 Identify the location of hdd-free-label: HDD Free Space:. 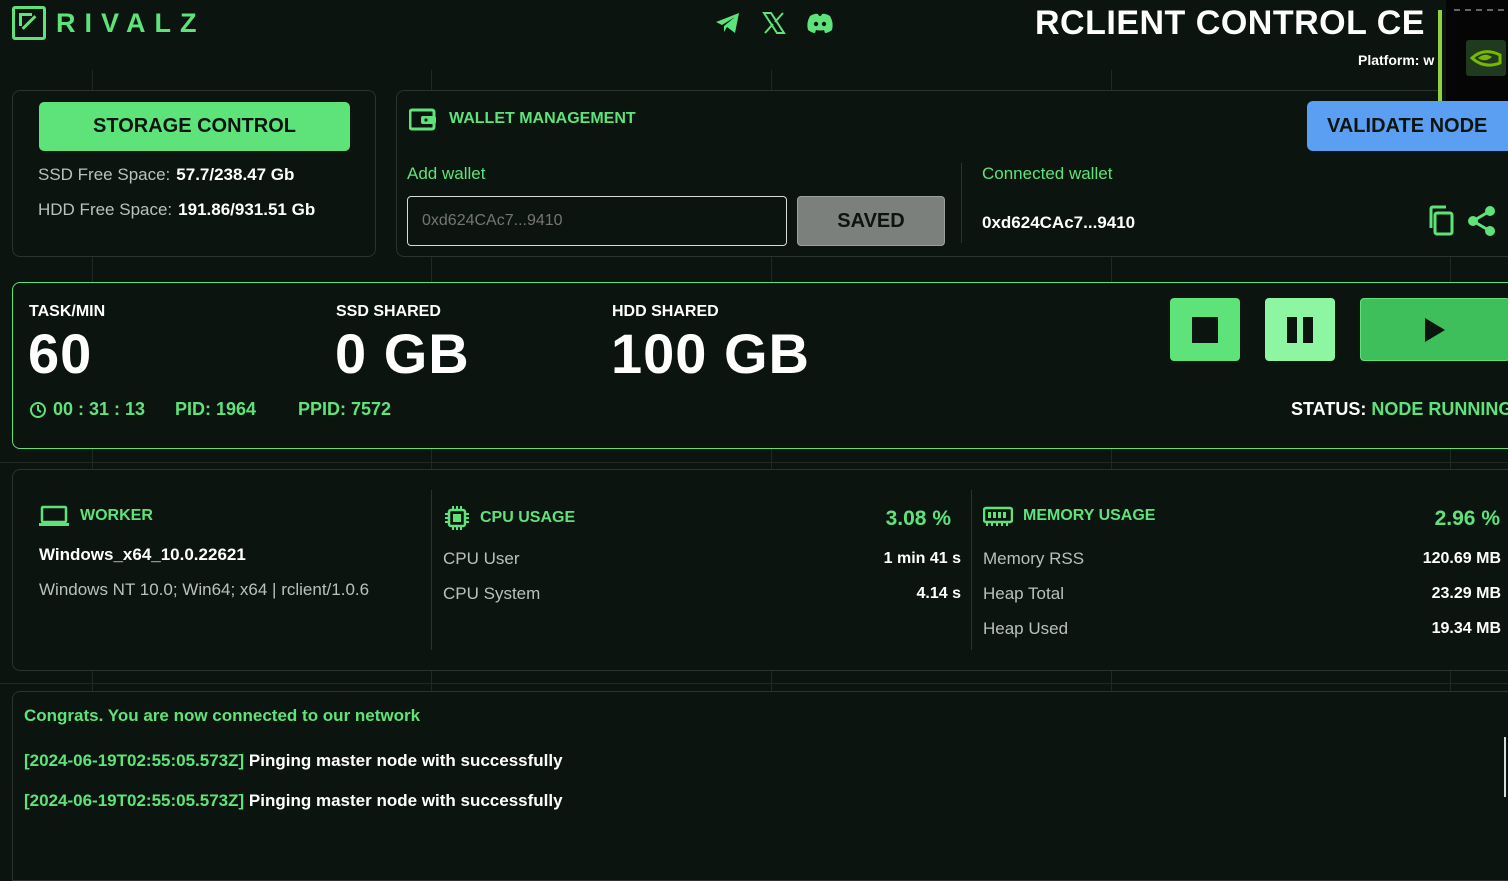
(105, 209).